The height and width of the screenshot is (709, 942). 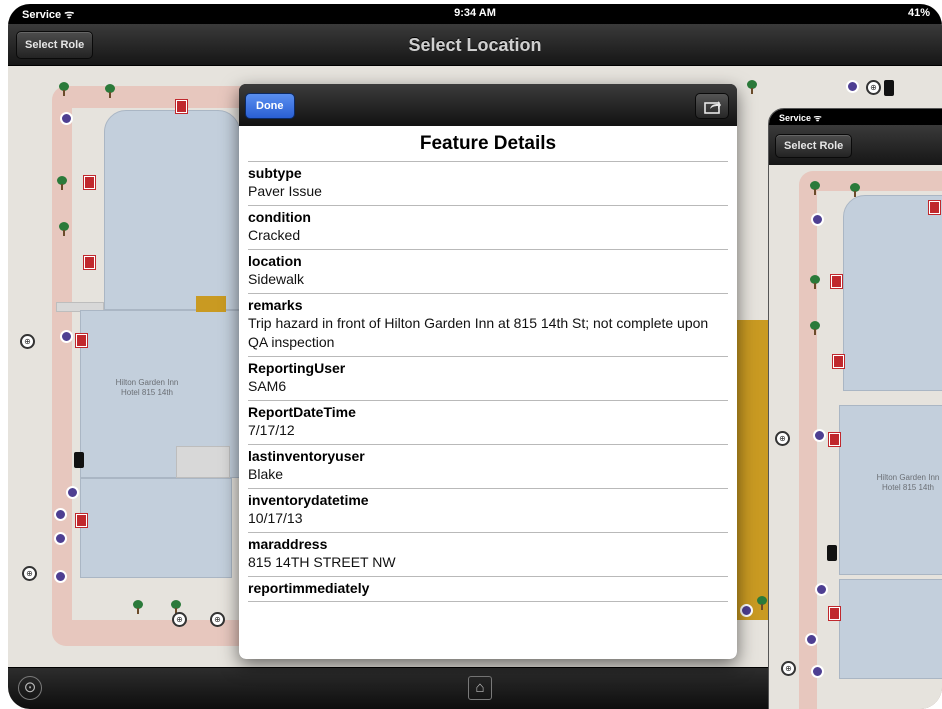 I want to click on attribute-key: reportimmediately, so click(x=309, y=588).